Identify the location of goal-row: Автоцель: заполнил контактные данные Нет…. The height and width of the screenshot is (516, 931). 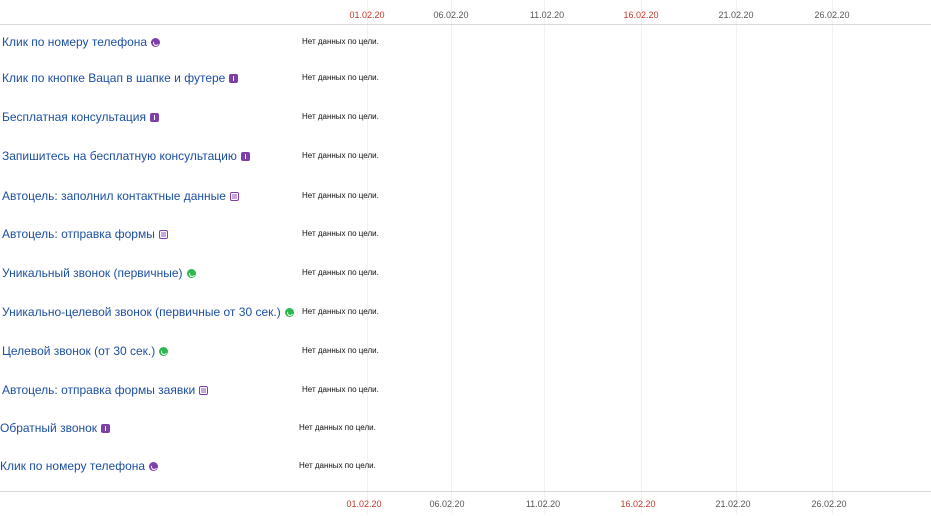
(465, 196).